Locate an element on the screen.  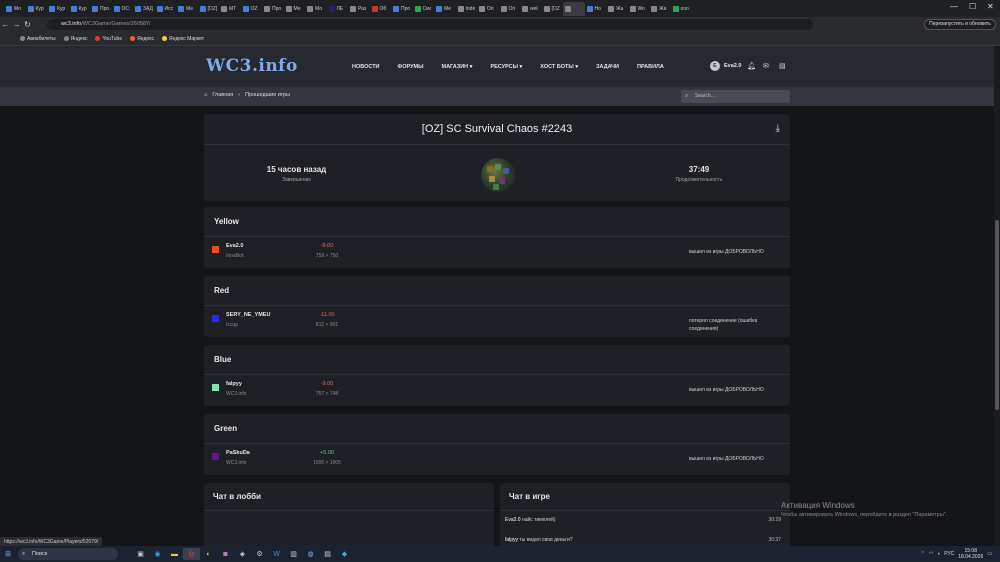
browser-tab: ОС: is located at coordinates (123, 9).